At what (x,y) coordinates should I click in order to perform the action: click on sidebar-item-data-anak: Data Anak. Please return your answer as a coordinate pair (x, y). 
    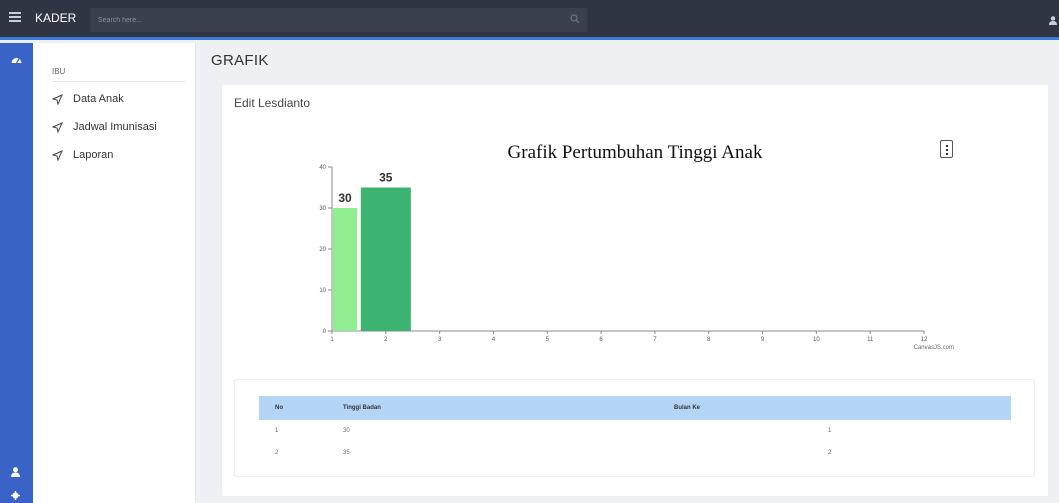
    Looking at the image, I should click on (88, 99).